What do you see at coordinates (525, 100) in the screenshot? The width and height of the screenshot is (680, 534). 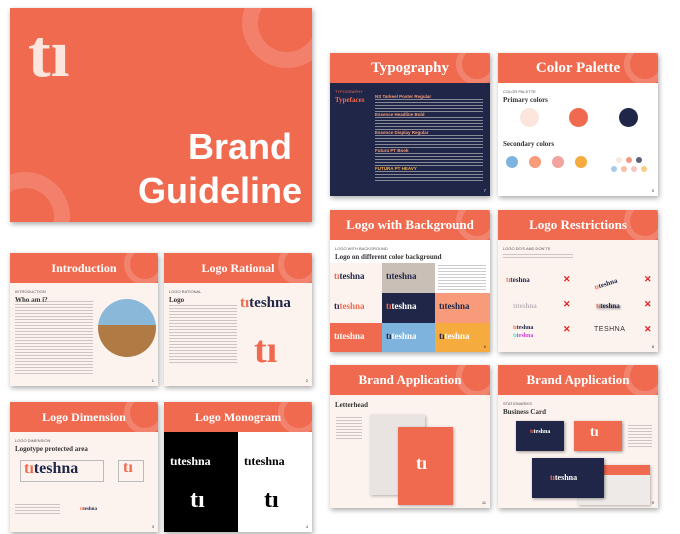 I see `primary-colors-heading: Primary colors` at bounding box center [525, 100].